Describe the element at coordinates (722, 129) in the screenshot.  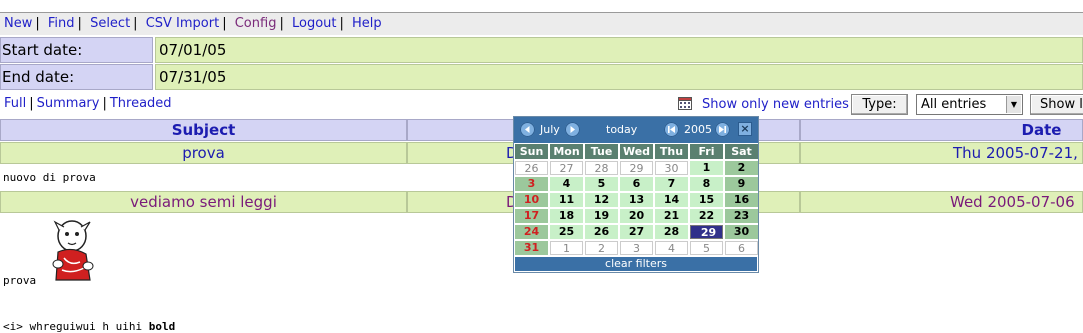
I see `next-year-icon` at that location.